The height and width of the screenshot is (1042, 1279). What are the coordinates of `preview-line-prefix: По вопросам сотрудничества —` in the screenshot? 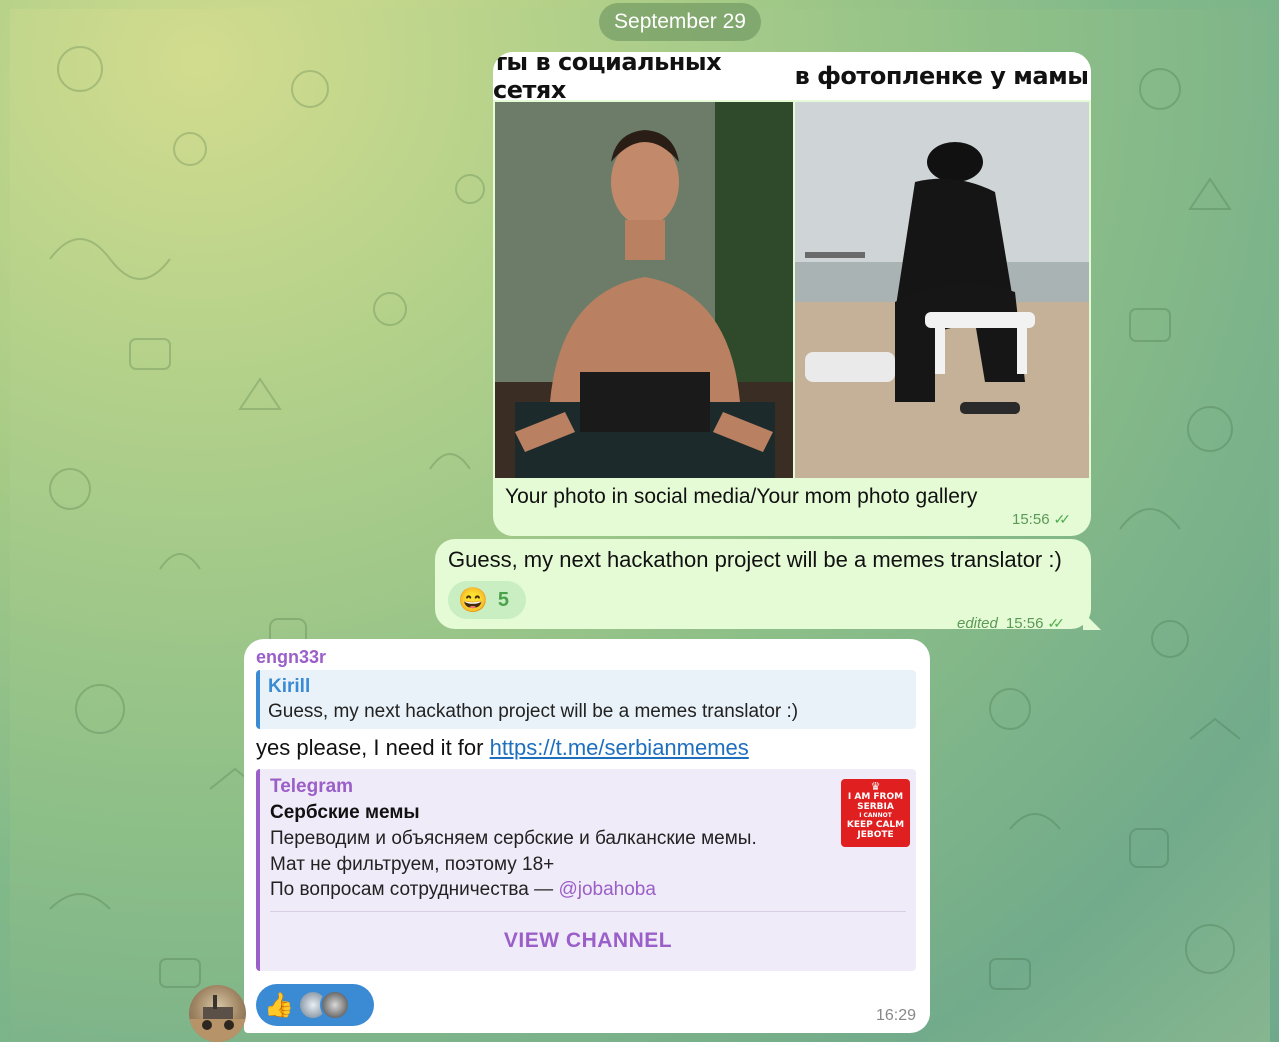 It's located at (414, 889).